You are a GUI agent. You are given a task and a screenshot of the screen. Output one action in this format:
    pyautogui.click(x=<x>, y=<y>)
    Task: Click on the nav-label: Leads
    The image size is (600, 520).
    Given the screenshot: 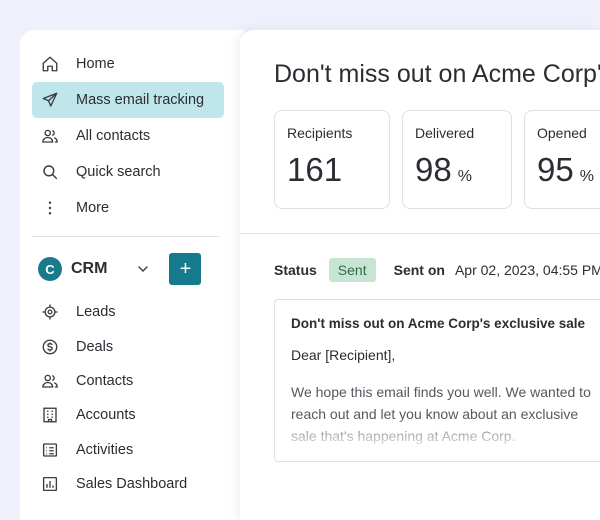 What is the action you would take?
    pyautogui.click(x=96, y=312)
    